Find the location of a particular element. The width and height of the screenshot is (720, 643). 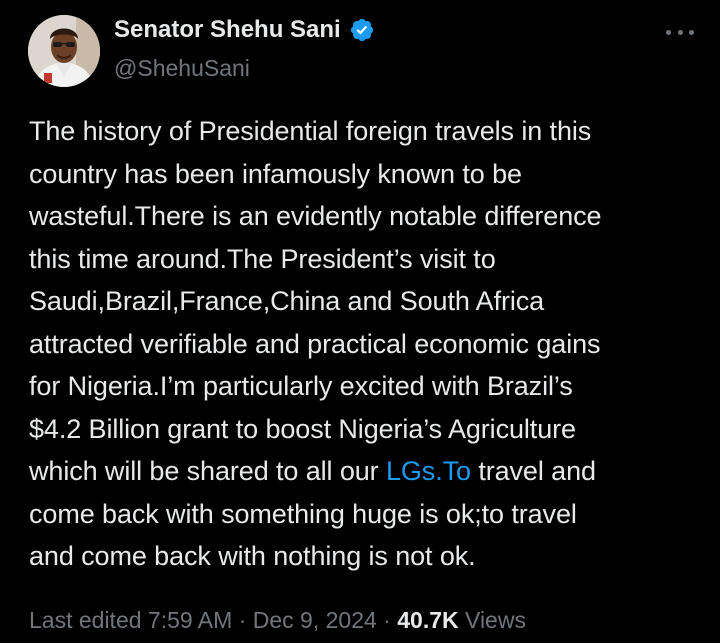

avatar-image is located at coordinates (64, 51).